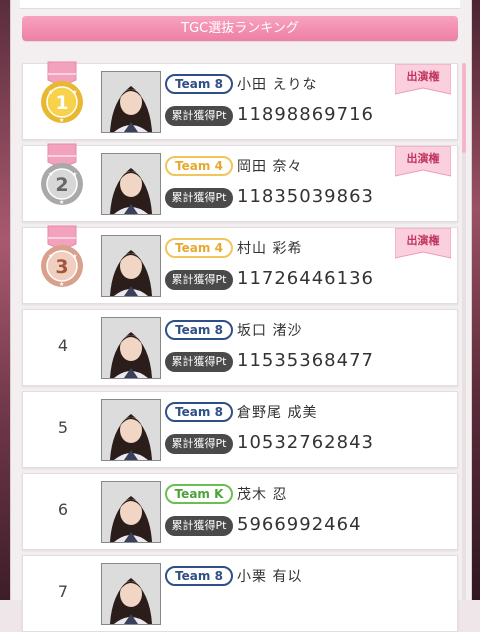 The image size is (480, 632). I want to click on silver-medal-icon: 2 ★ ★ ★, so click(62, 175).